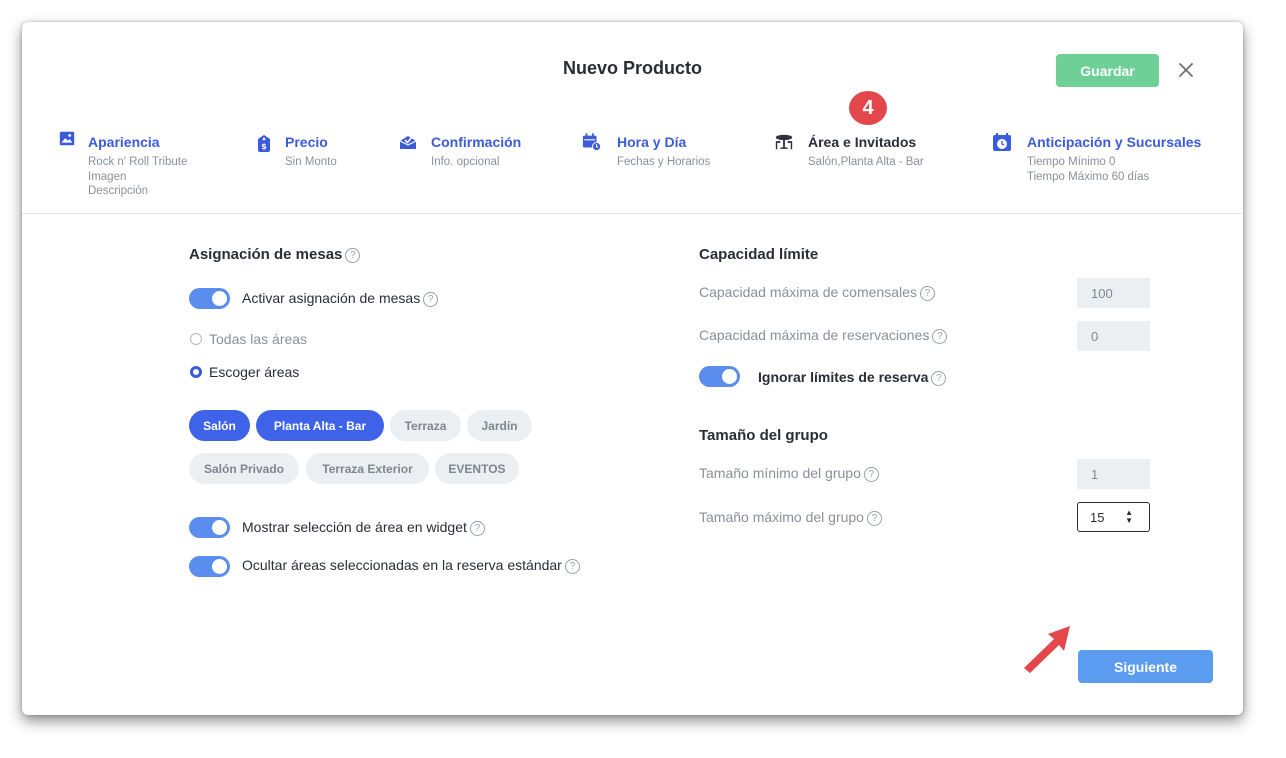 The height and width of the screenshot is (758, 1286). Describe the element at coordinates (1097, 517) in the screenshot. I see `max-group-size-value: 15` at that location.